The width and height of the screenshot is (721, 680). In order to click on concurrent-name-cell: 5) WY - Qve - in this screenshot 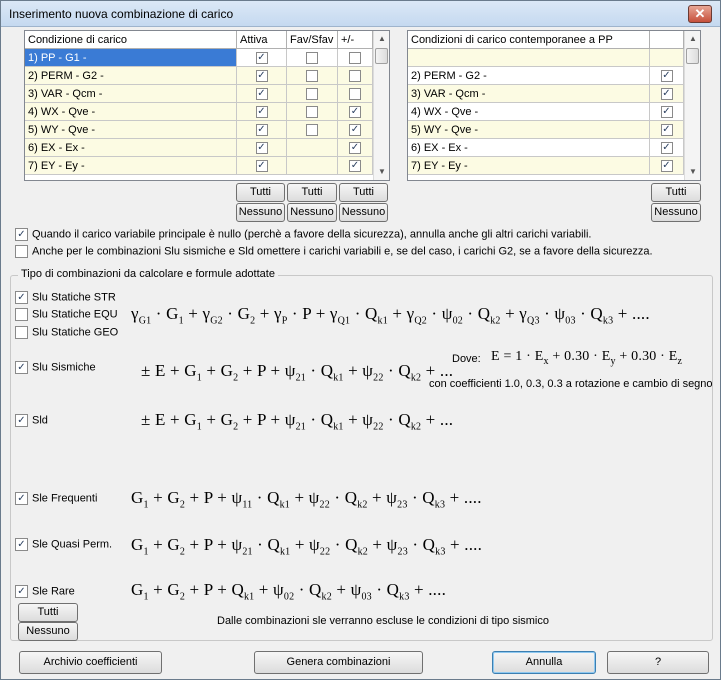, I will do `click(529, 130)`.